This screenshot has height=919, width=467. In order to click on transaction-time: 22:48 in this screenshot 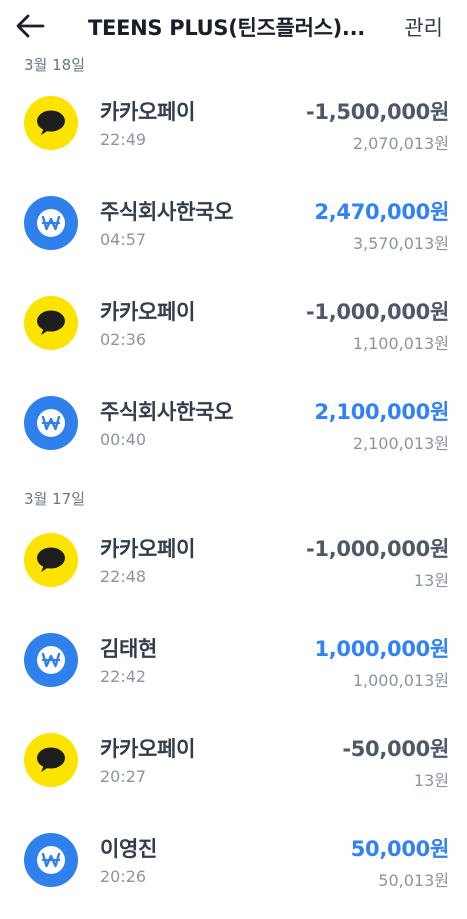, I will do `click(123, 576)`.